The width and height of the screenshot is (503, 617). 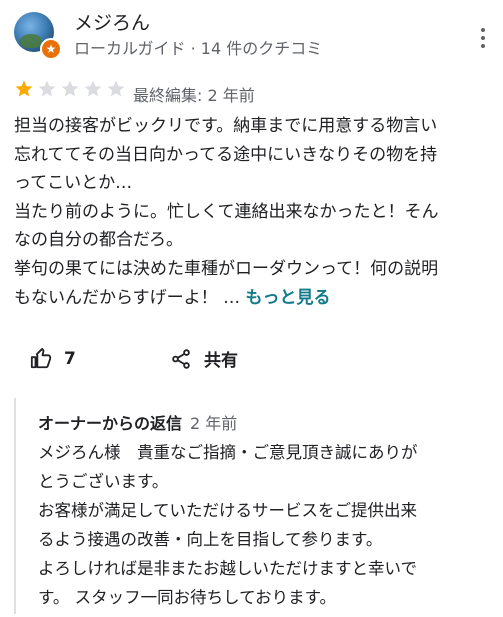 What do you see at coordinates (228, 568) in the screenshot?
I see `reply-line: よろしければ是非またお越しいただけますと幸いで` at bounding box center [228, 568].